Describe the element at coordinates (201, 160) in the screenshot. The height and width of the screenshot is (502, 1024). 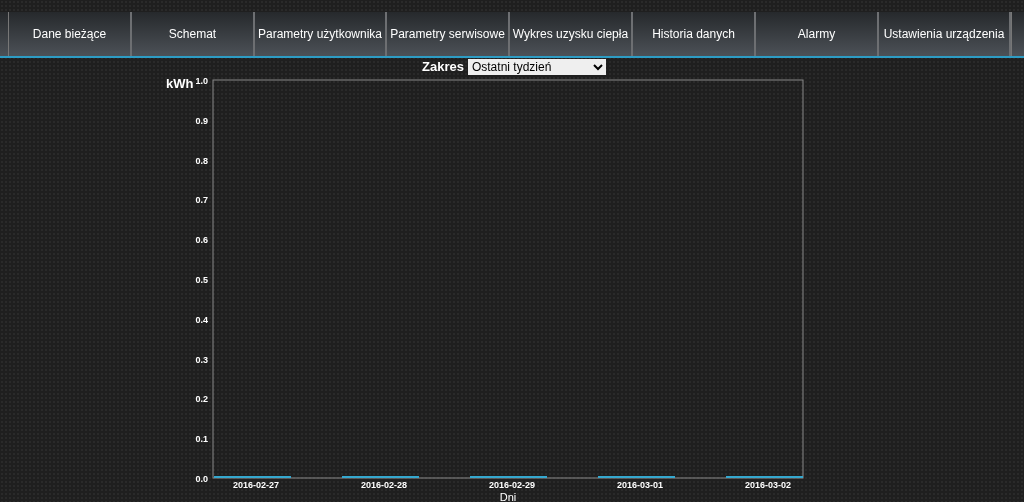
I see `tick-label: 0.8` at that location.